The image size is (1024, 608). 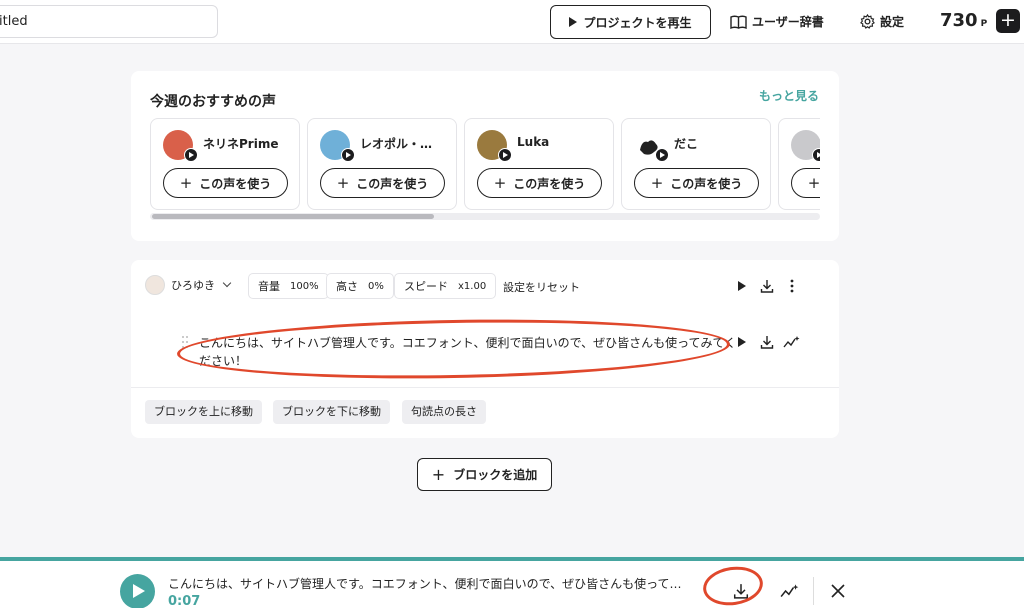 I want to click on voice-card: +この声を使う, so click(x=799, y=164).